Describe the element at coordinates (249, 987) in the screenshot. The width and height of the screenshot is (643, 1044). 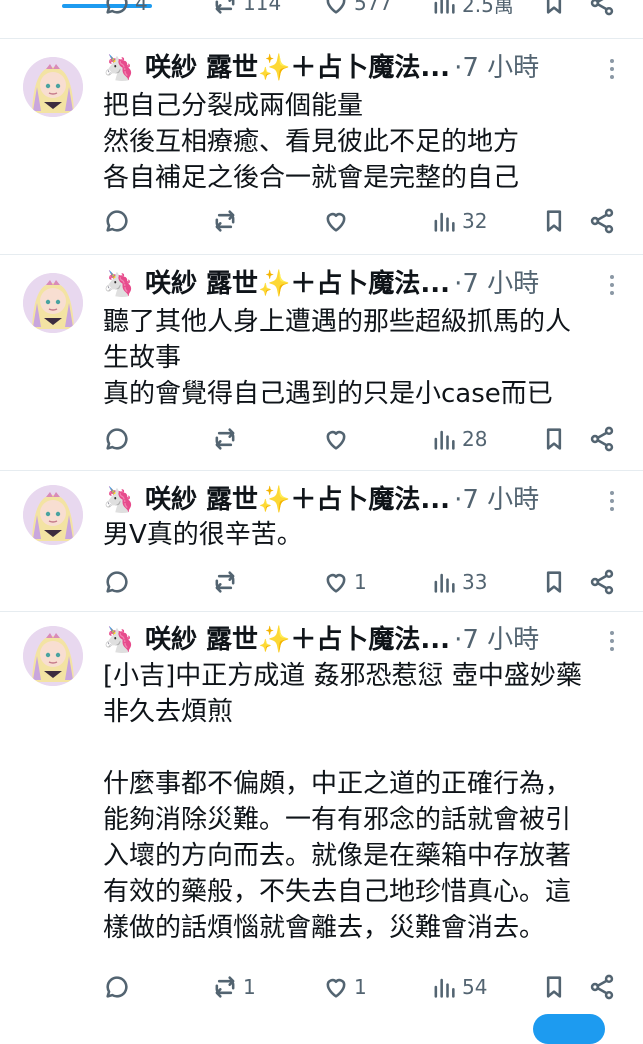
I see `retweet-count: 1` at that location.